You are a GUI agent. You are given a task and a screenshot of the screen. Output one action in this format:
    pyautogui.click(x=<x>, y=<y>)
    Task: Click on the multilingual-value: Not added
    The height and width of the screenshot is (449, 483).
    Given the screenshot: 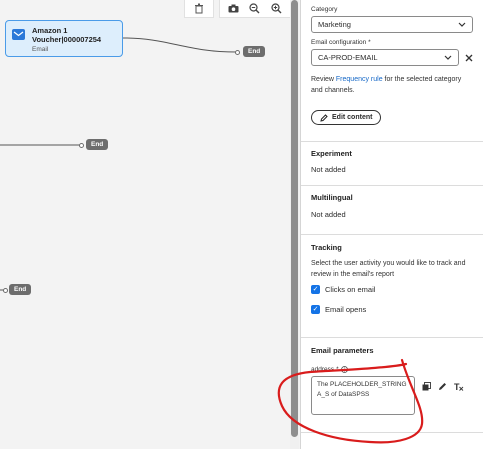 What is the action you would take?
    pyautogui.click(x=328, y=214)
    